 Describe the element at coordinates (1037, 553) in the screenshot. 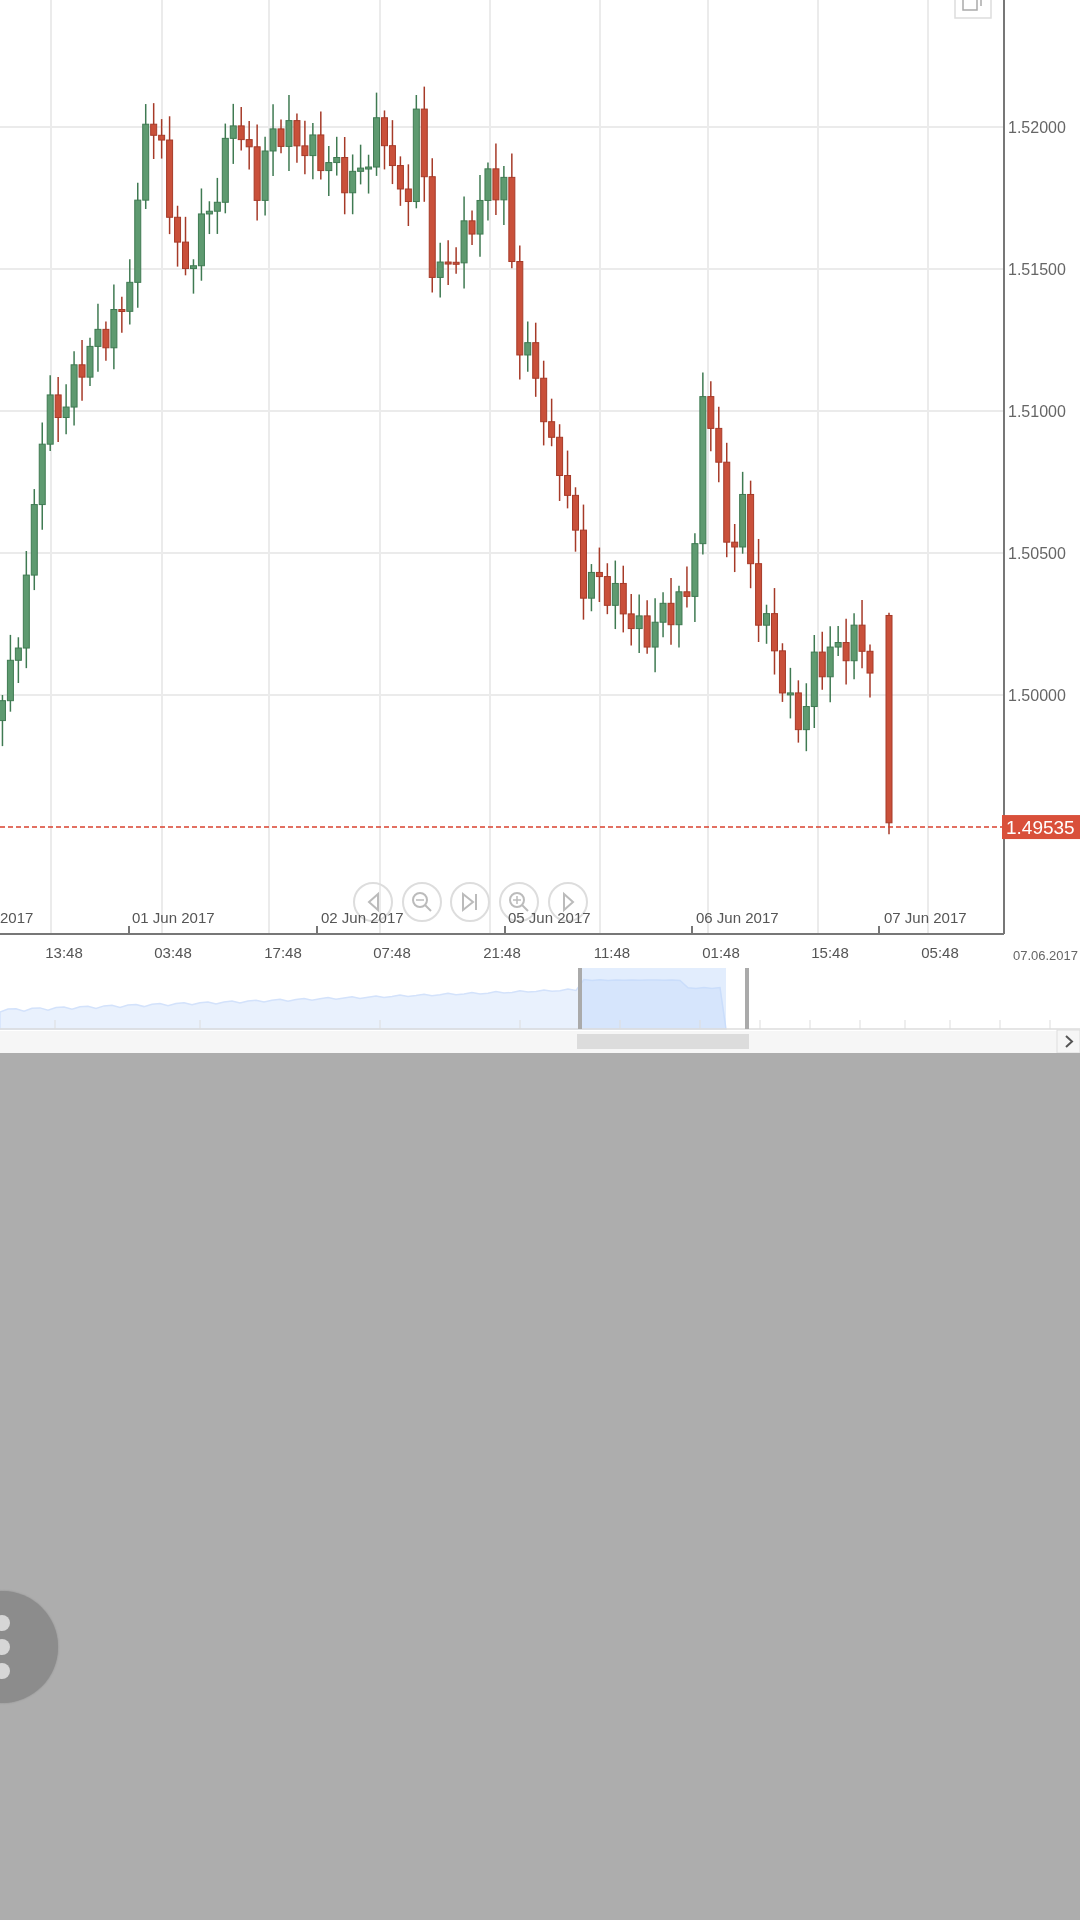

I see `price-axis-label: 1.50500` at that location.